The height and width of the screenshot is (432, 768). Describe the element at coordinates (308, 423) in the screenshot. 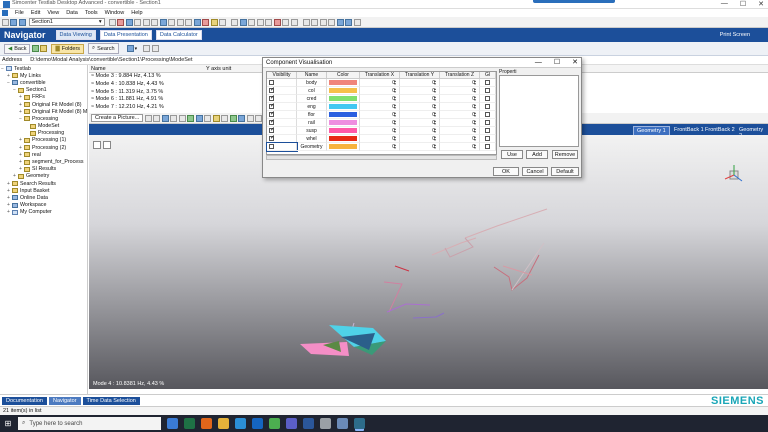

I see `word-icon` at that location.